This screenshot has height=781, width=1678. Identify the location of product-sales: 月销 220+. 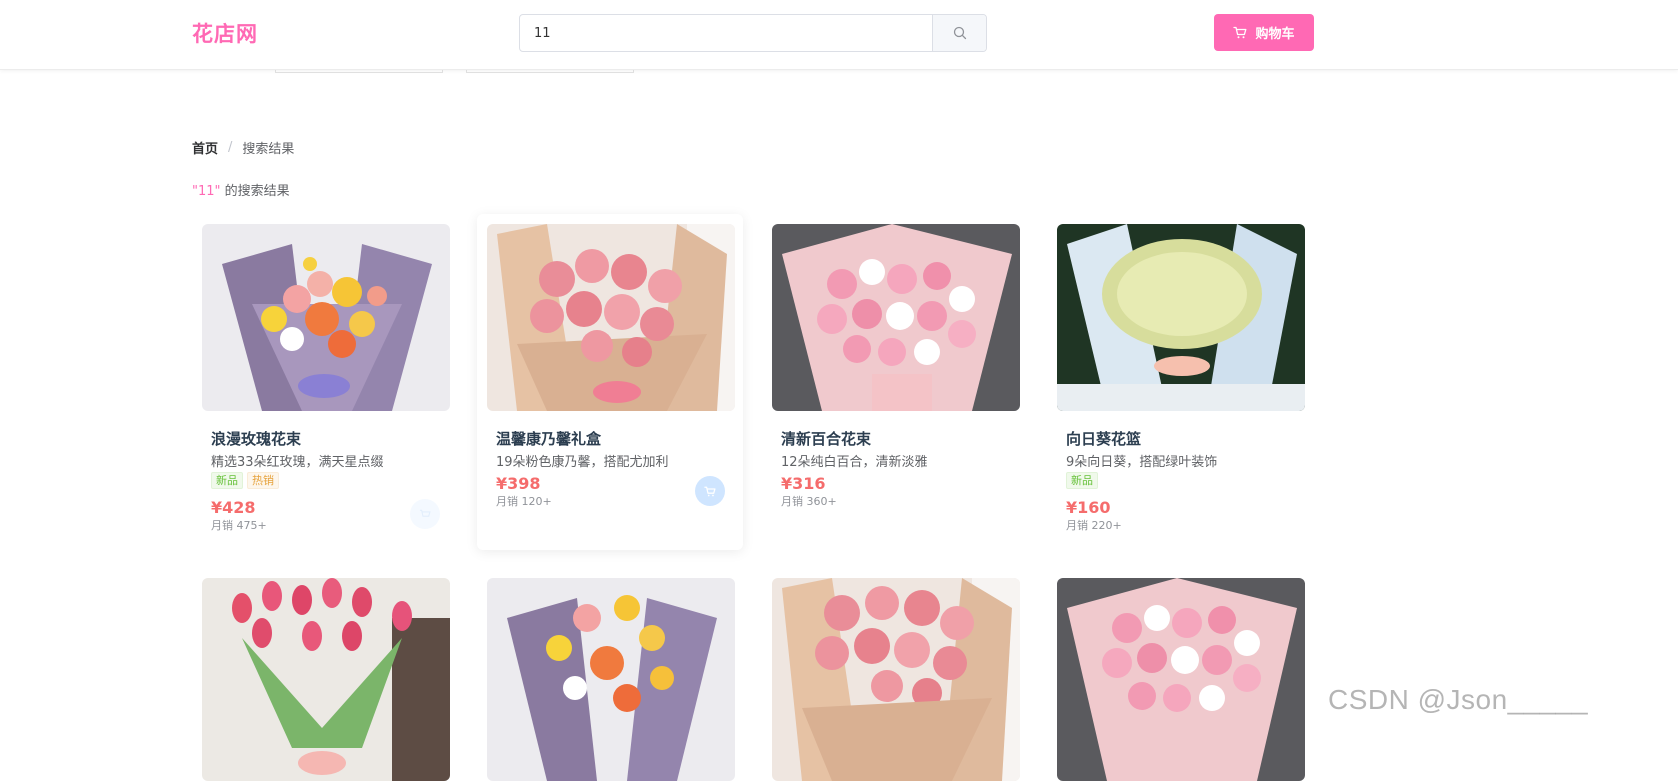
(1094, 525).